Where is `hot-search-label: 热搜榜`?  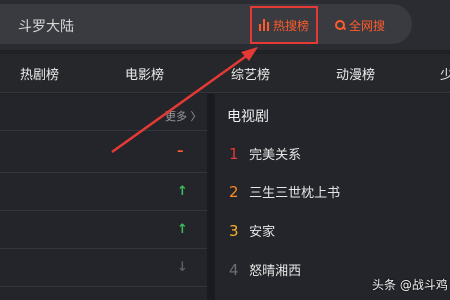
hot-search-label: 热搜榜 is located at coordinates (290, 25).